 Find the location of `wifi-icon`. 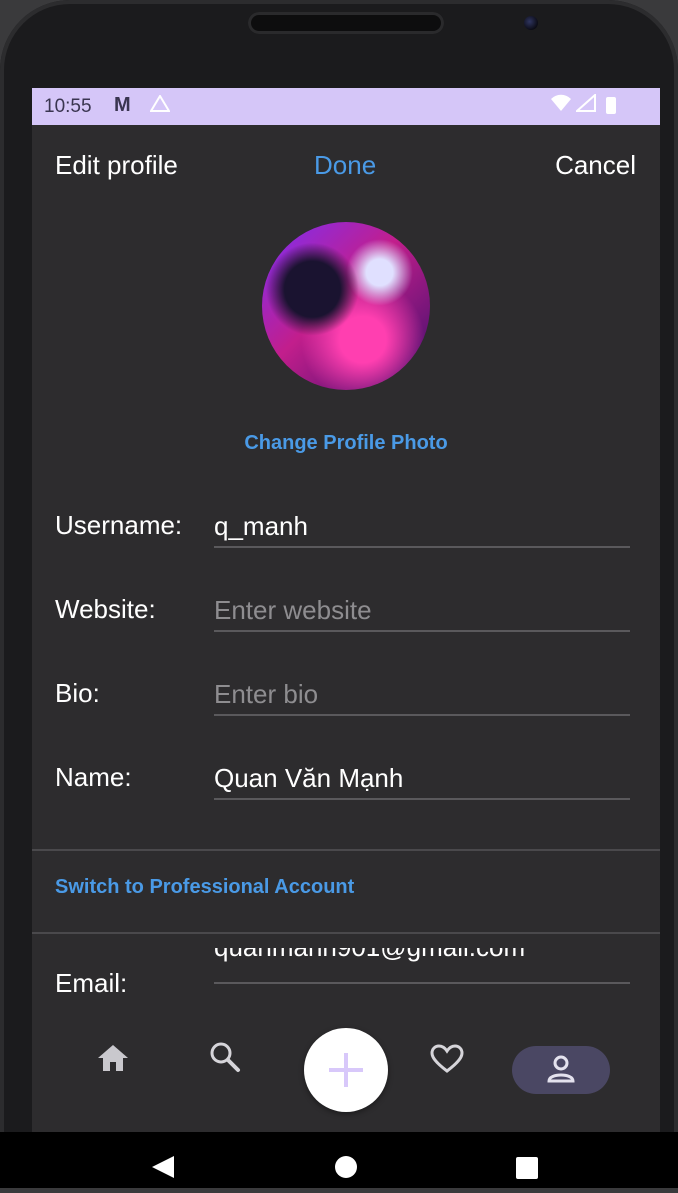

wifi-icon is located at coordinates (561, 106).